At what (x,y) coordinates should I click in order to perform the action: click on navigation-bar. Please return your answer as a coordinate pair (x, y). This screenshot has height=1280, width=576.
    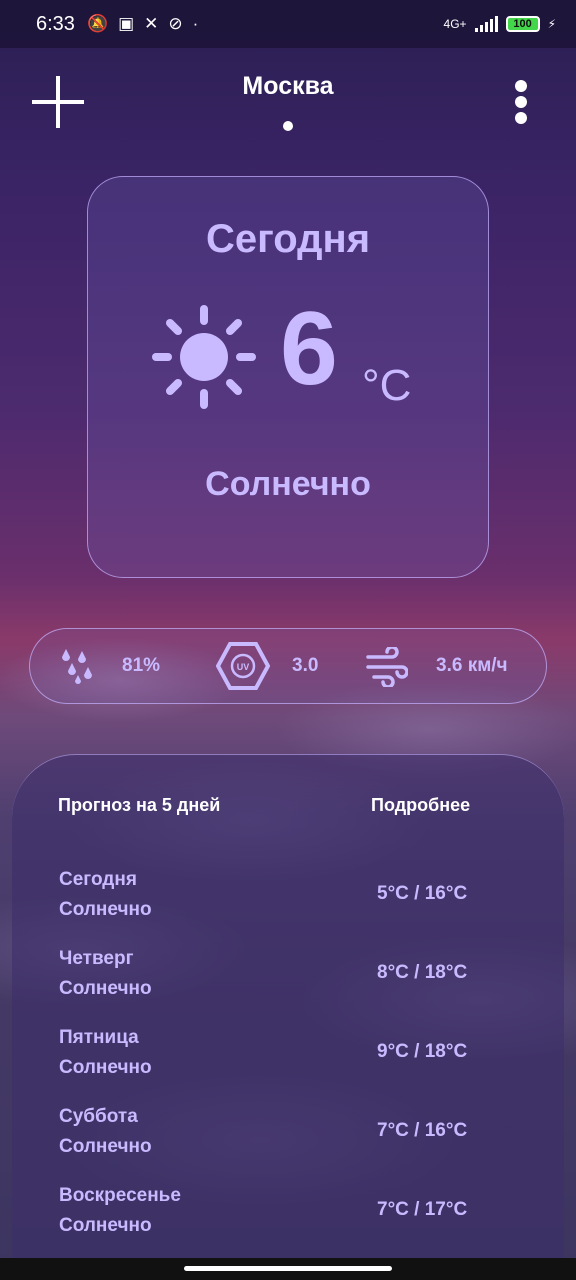
    Looking at the image, I should click on (288, 1269).